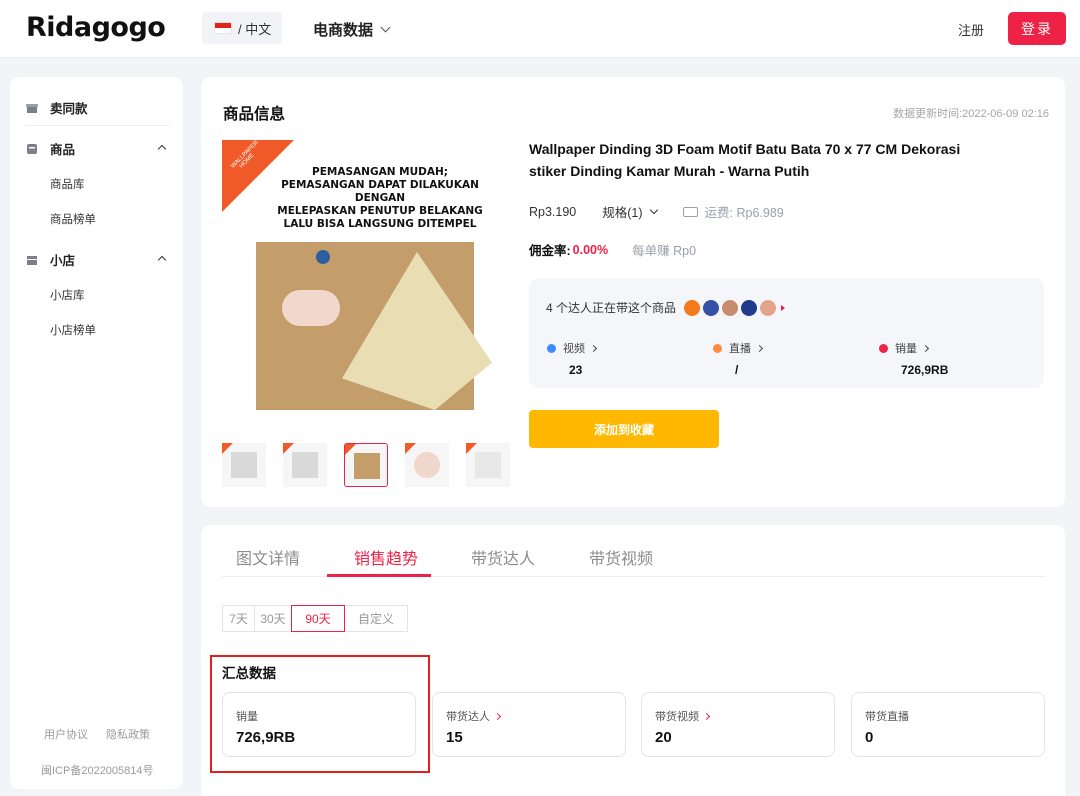  What do you see at coordinates (887, 717) in the screenshot?
I see `summary-label: 带货直播` at bounding box center [887, 717].